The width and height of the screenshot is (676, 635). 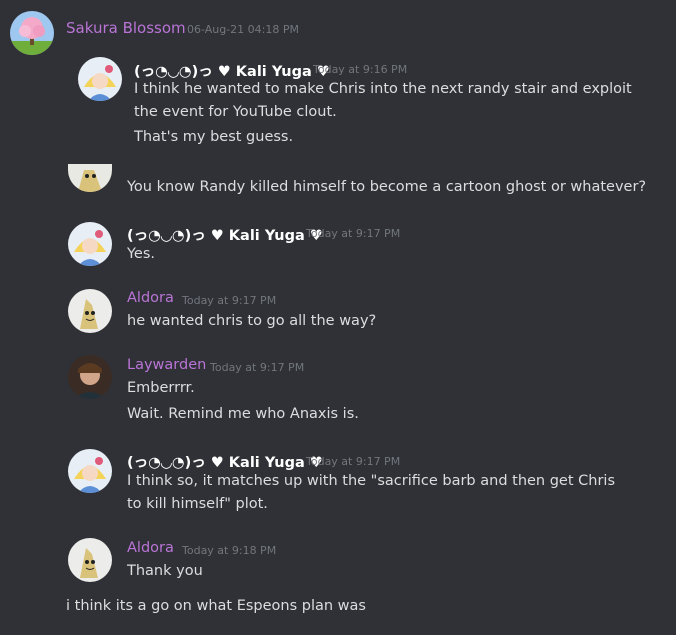 What do you see at coordinates (353, 461) in the screenshot?
I see `quote-timestamp-5: Today at 9:17 PM` at bounding box center [353, 461].